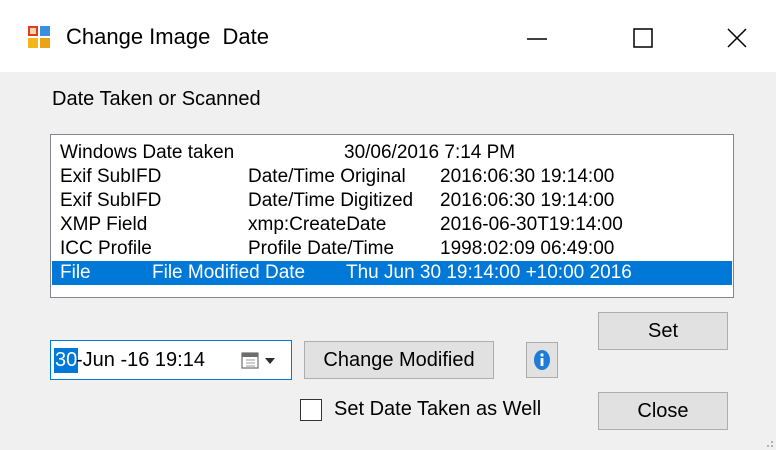 This screenshot has width=776, height=450. I want to click on list-item-value: 30/06/2016 7:14 PM, so click(430, 152).